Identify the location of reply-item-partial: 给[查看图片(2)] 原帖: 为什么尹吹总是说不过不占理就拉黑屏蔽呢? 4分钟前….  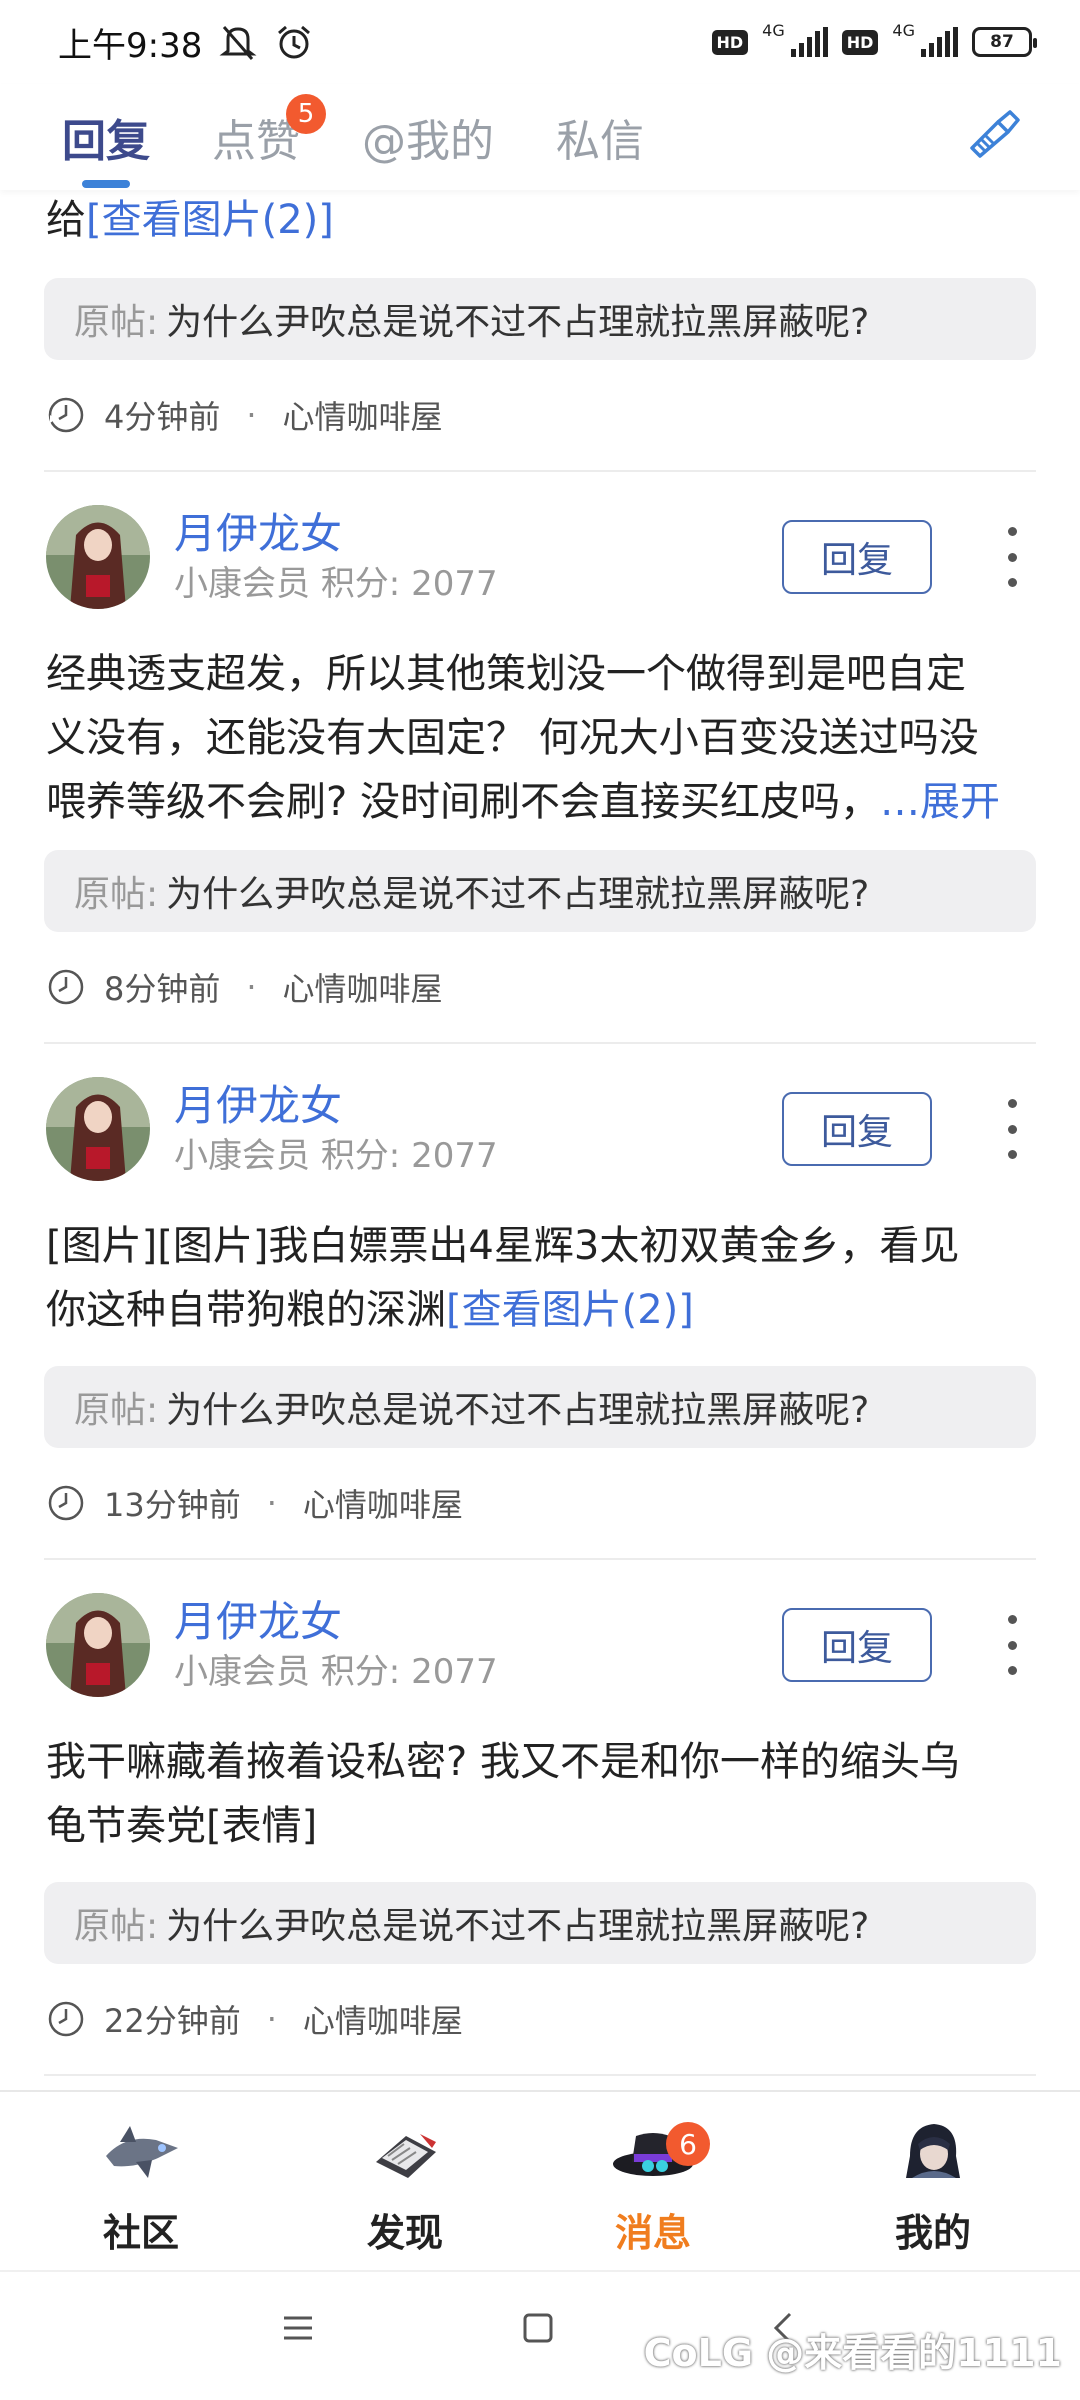
(540, 331).